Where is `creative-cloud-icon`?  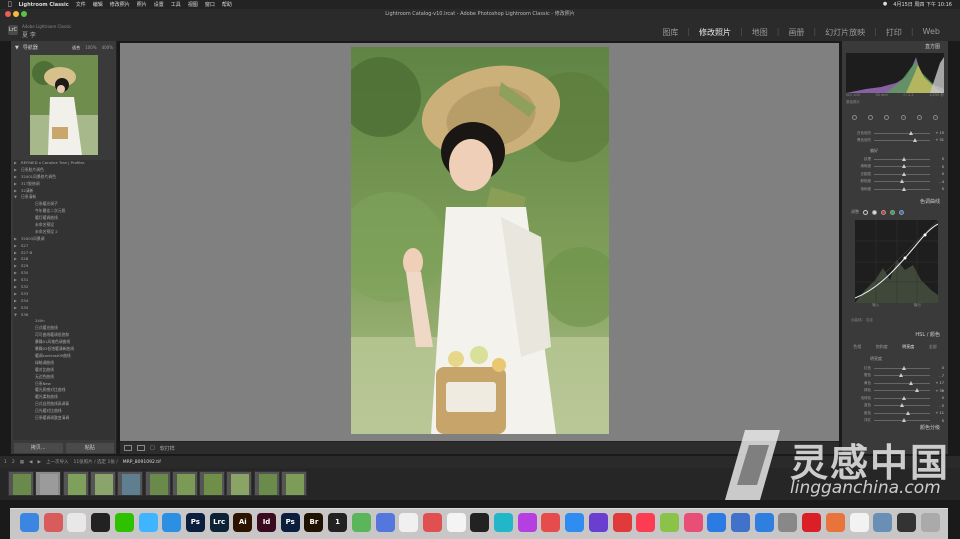
creative-cloud-icon is located at coordinates (812, 522).